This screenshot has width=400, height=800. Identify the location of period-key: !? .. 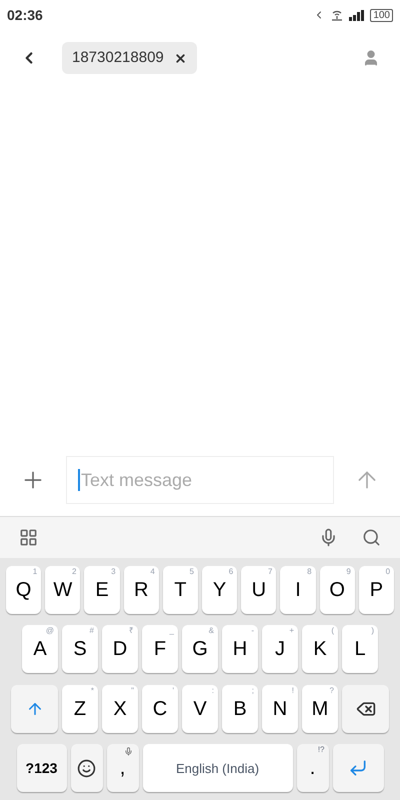
(312, 768).